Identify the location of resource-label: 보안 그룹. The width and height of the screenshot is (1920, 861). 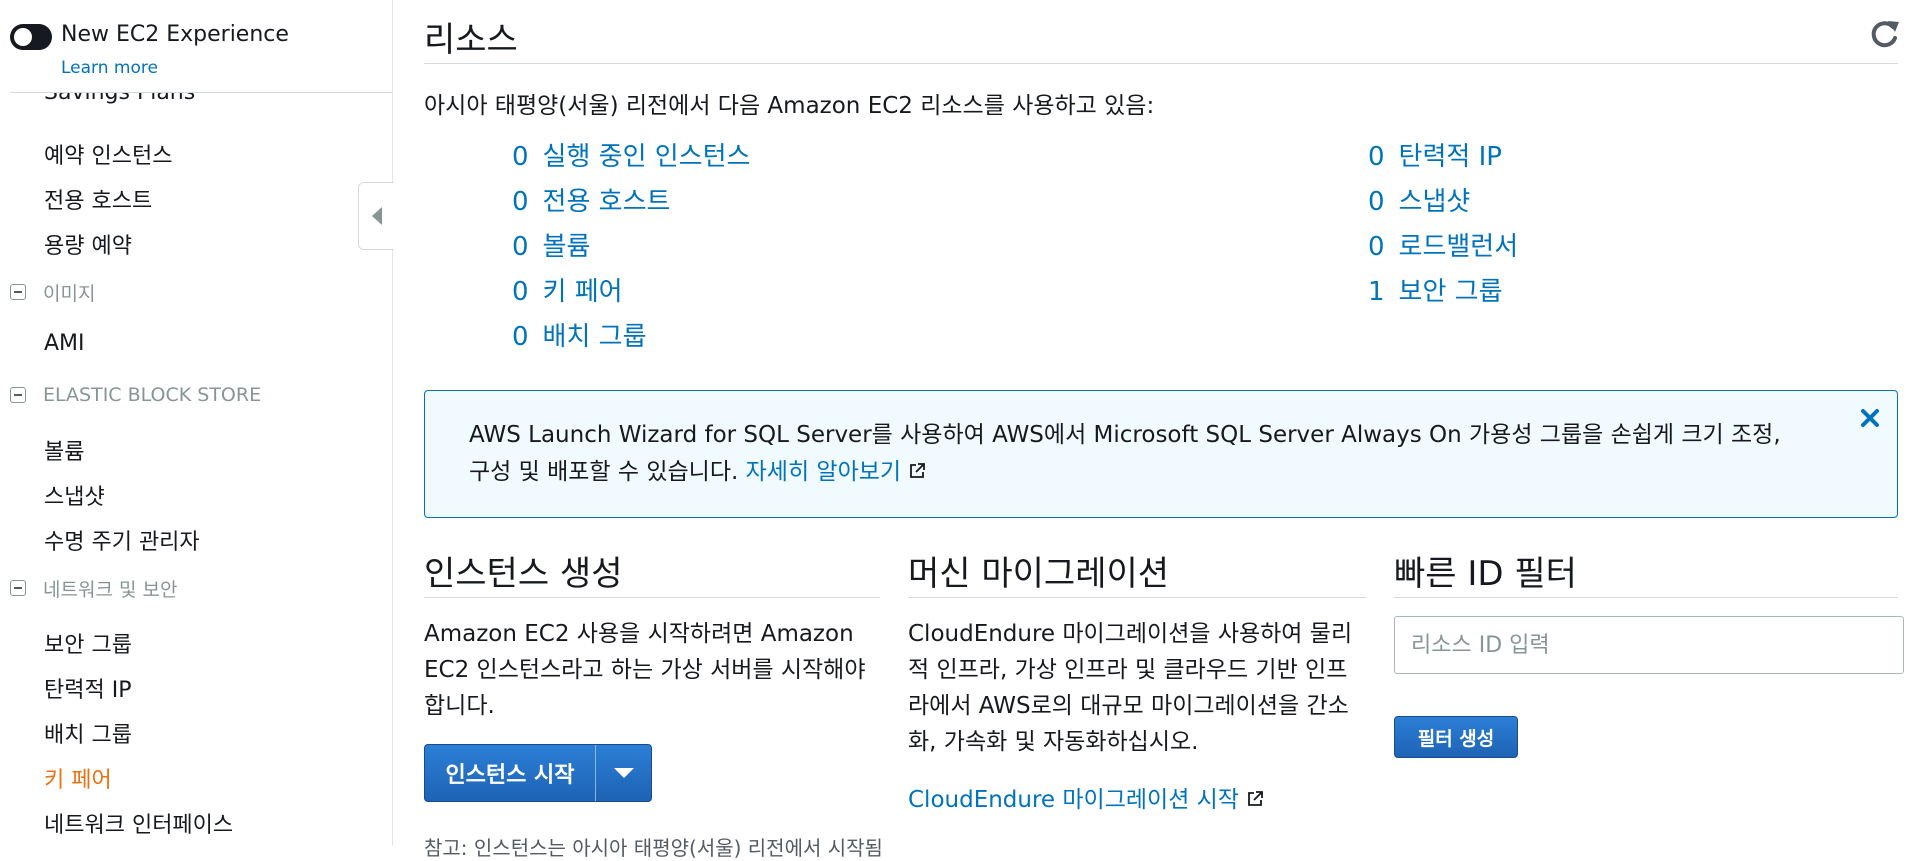
(1450, 292).